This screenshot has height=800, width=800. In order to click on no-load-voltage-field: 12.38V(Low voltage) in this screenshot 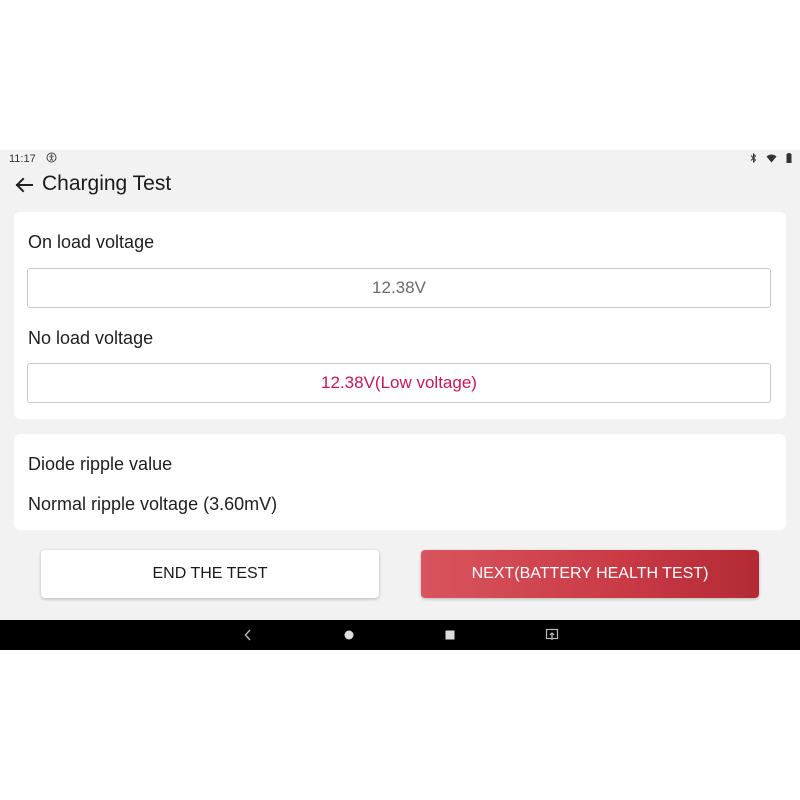, I will do `click(399, 383)`.